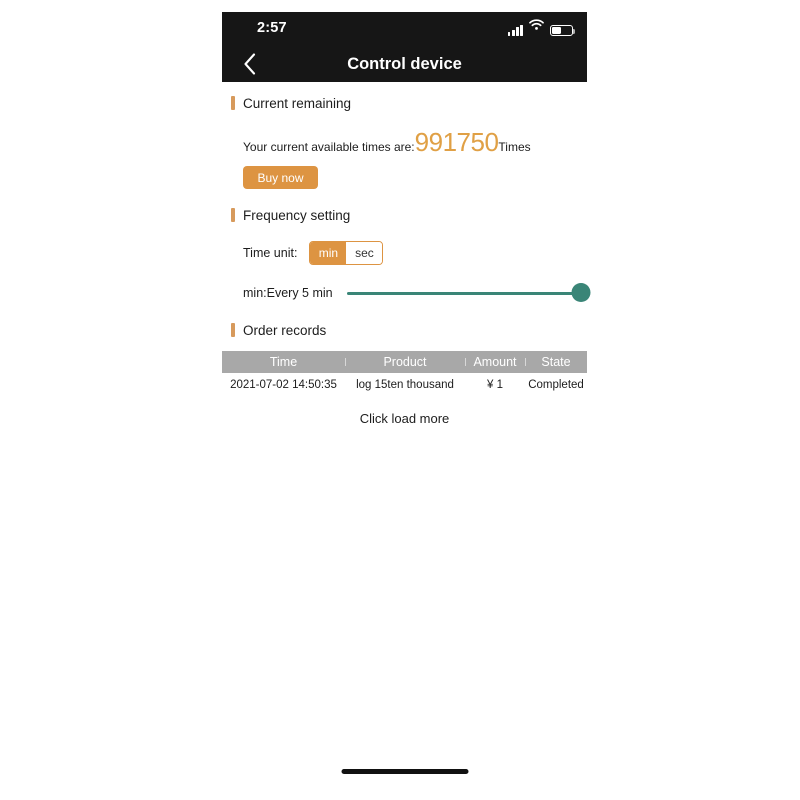 This screenshot has height=800, width=800. I want to click on frequency-slider-label: min:Every 5 min, so click(288, 293).